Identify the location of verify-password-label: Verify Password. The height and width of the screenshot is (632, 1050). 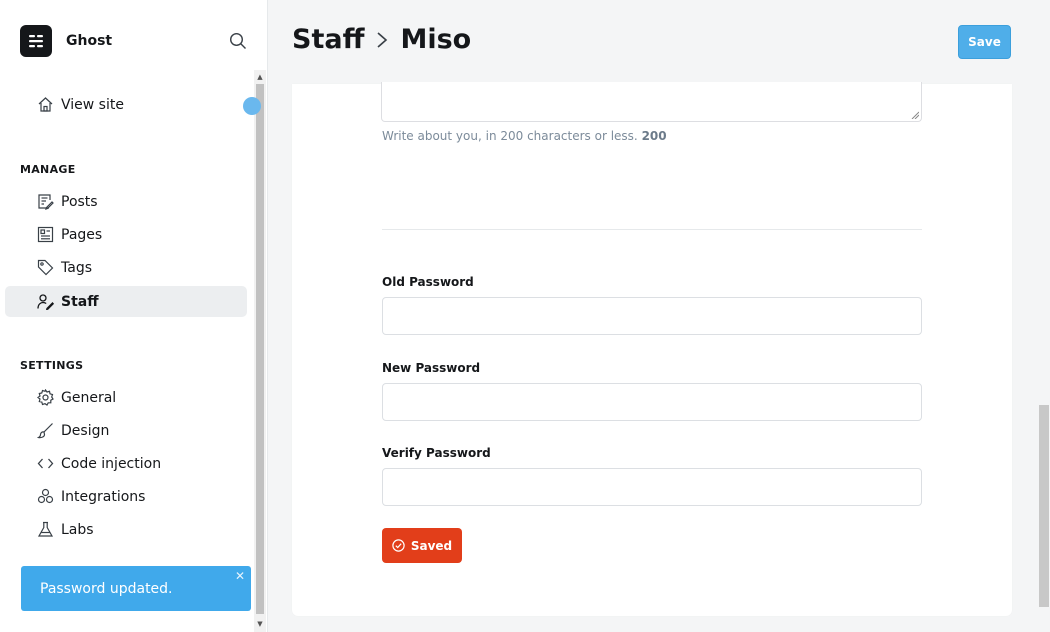
(436, 453).